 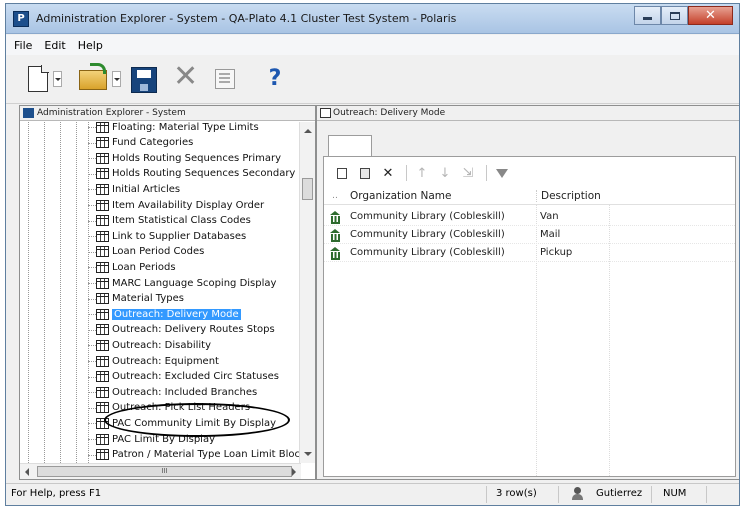 What do you see at coordinates (149, 345) in the screenshot?
I see `tree-item: Outreach: Disability` at bounding box center [149, 345].